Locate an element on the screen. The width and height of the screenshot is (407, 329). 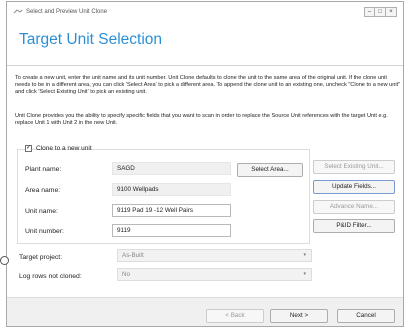
window-controls: – □ × is located at coordinates (380, 12).